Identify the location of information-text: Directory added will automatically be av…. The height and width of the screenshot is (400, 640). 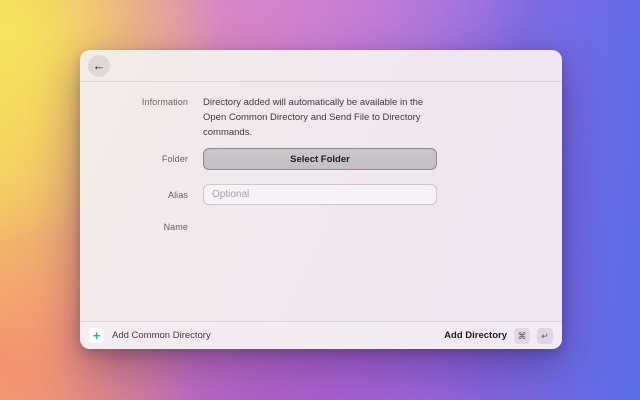
(320, 117).